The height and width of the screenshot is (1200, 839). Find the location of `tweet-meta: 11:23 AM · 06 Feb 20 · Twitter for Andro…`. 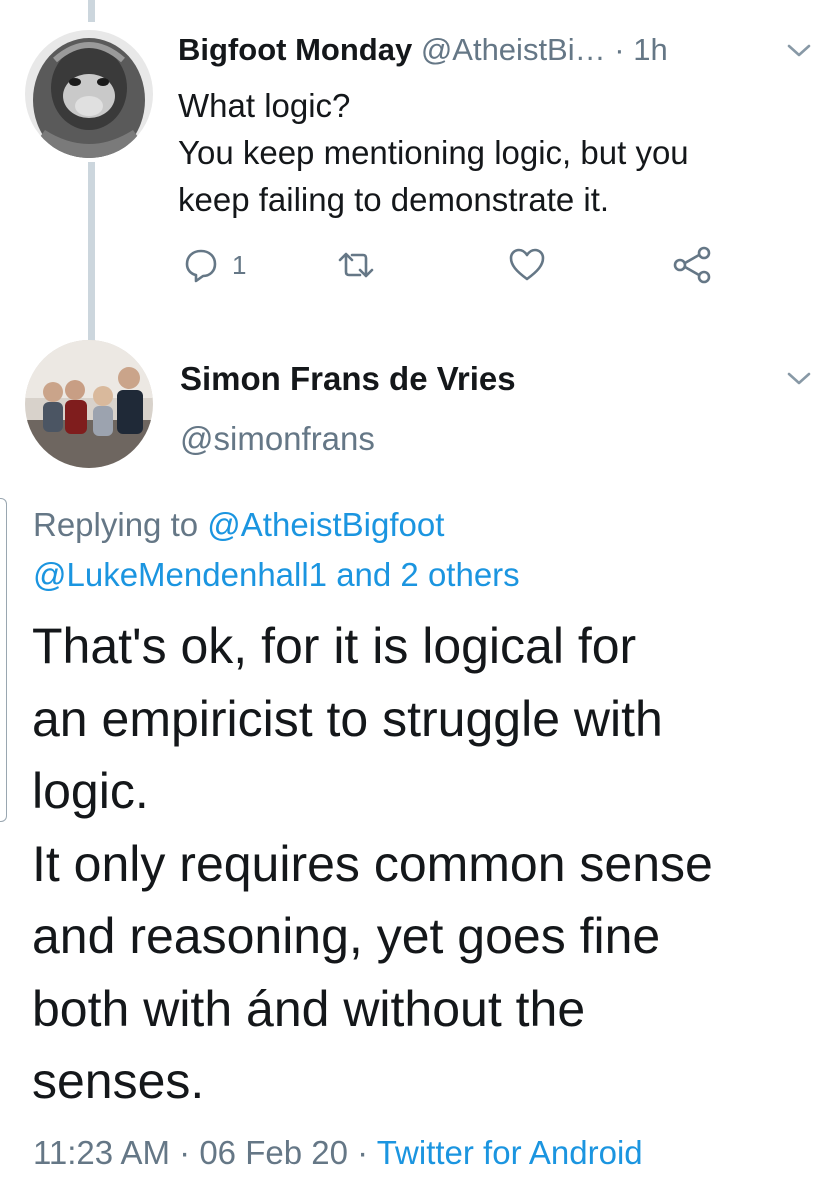

tweet-meta: 11:23 AM · 06 Feb 20 · Twitter for Andro… is located at coordinates (338, 1153).